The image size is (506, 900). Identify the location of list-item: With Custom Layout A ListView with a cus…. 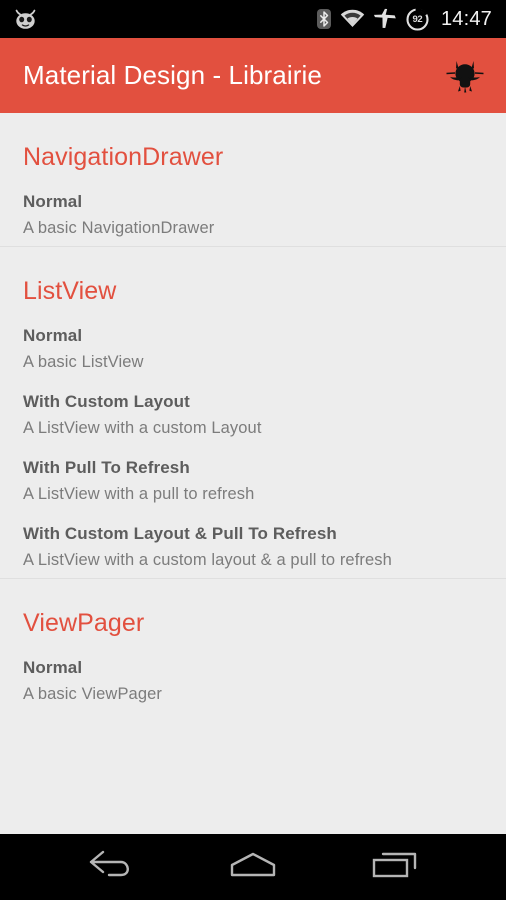
(253, 413).